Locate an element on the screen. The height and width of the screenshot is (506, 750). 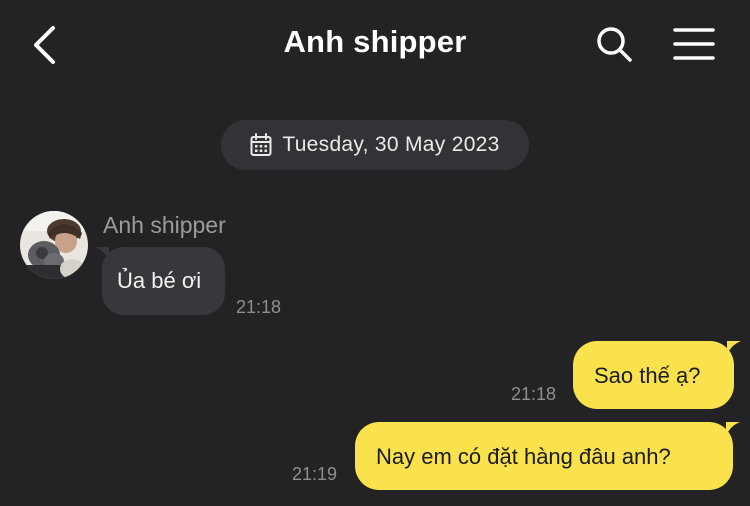
message-timestamp: 21:19 is located at coordinates (315, 474).